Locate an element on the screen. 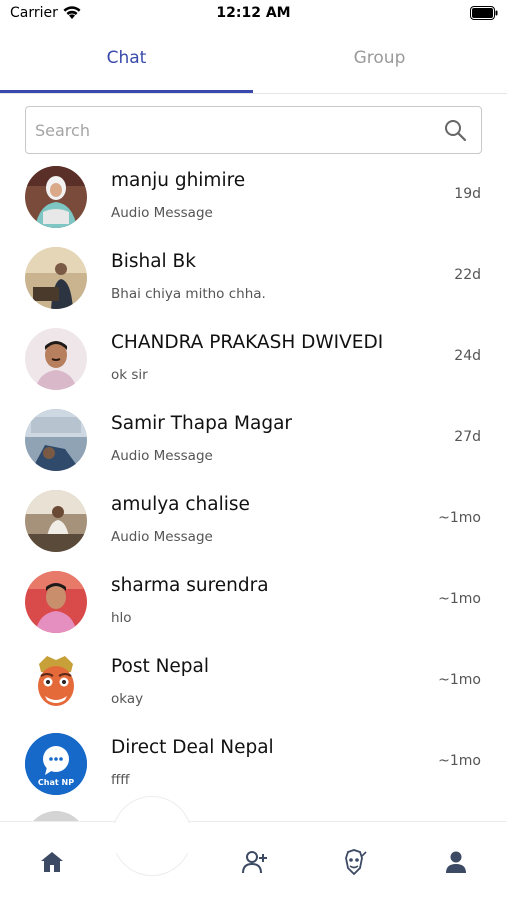 This screenshot has height=900, width=507. battery-icon is located at coordinates (484, 13).